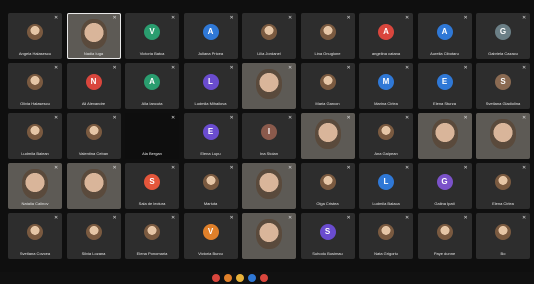  Describe the element at coordinates (93, 103) in the screenshot. I see `participant-name: Ali Alexandre` at that location.